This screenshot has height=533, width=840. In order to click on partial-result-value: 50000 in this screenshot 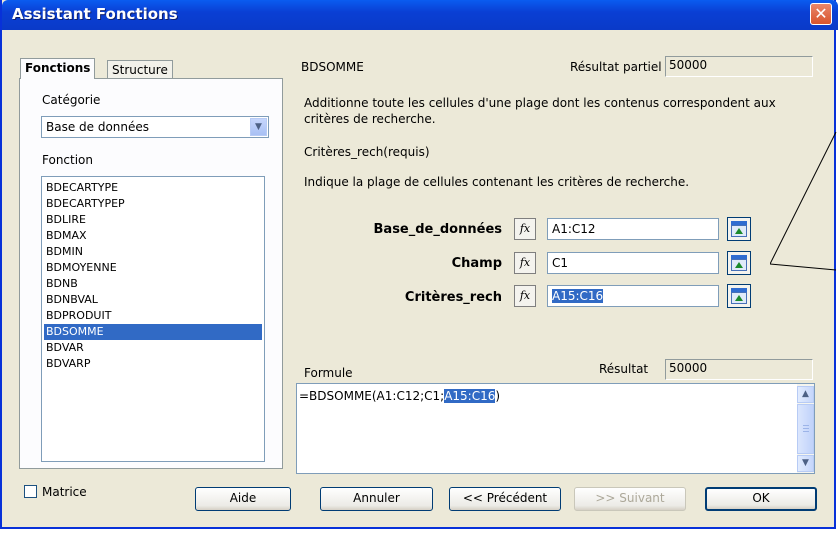, I will do `click(739, 66)`.